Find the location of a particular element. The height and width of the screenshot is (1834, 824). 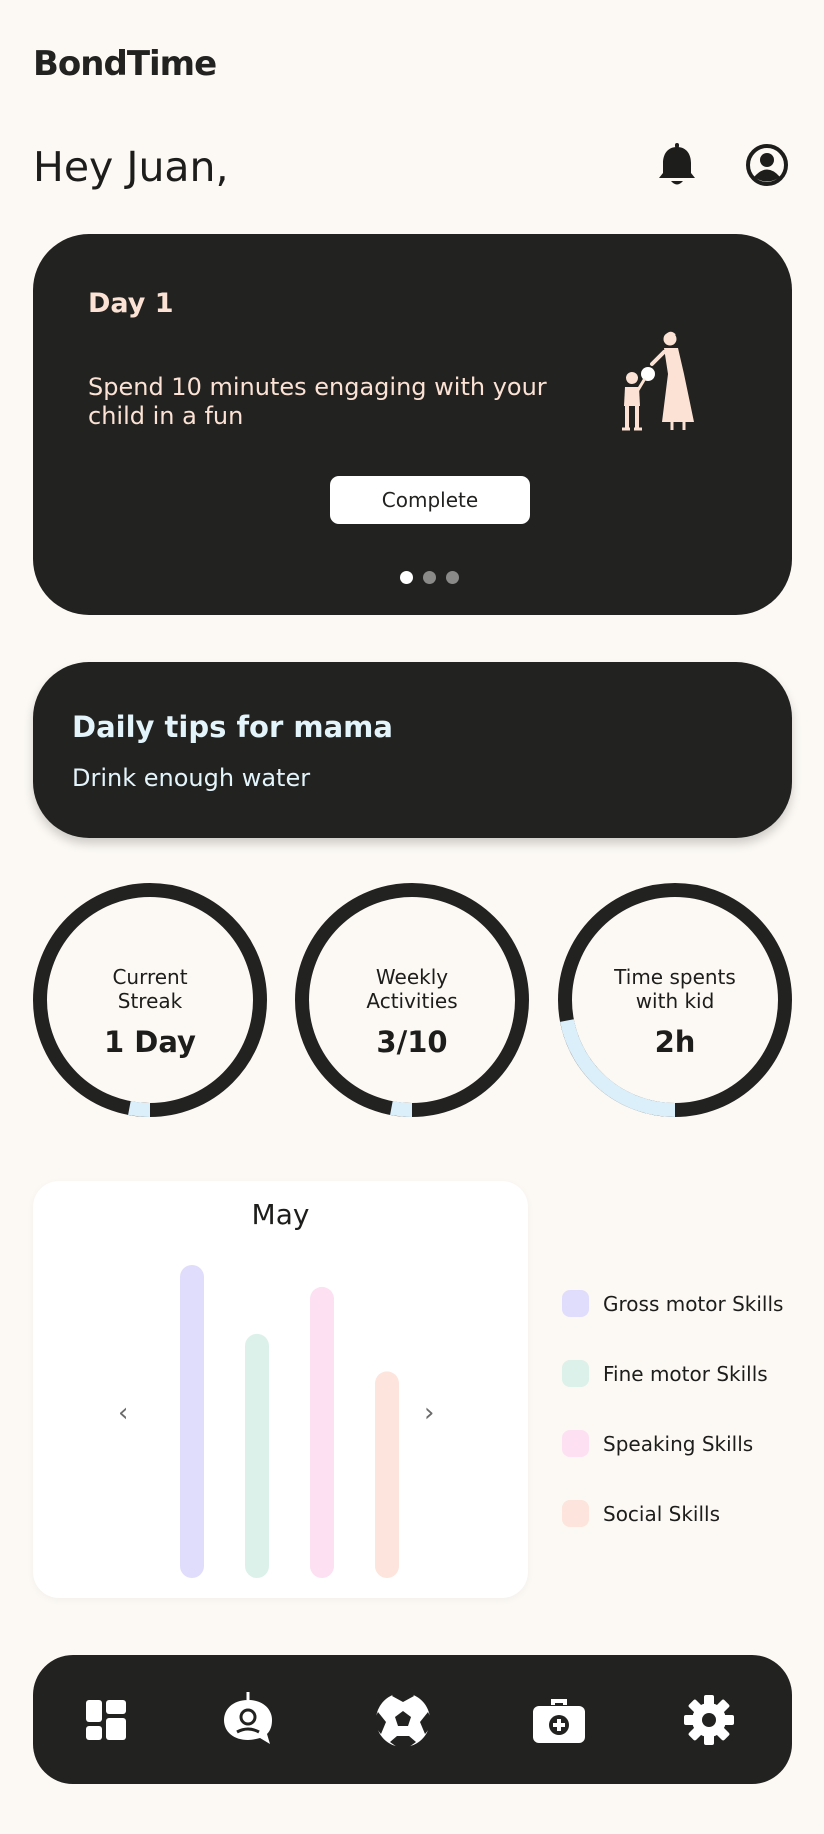

nav-settings is located at coordinates (709, 1720).